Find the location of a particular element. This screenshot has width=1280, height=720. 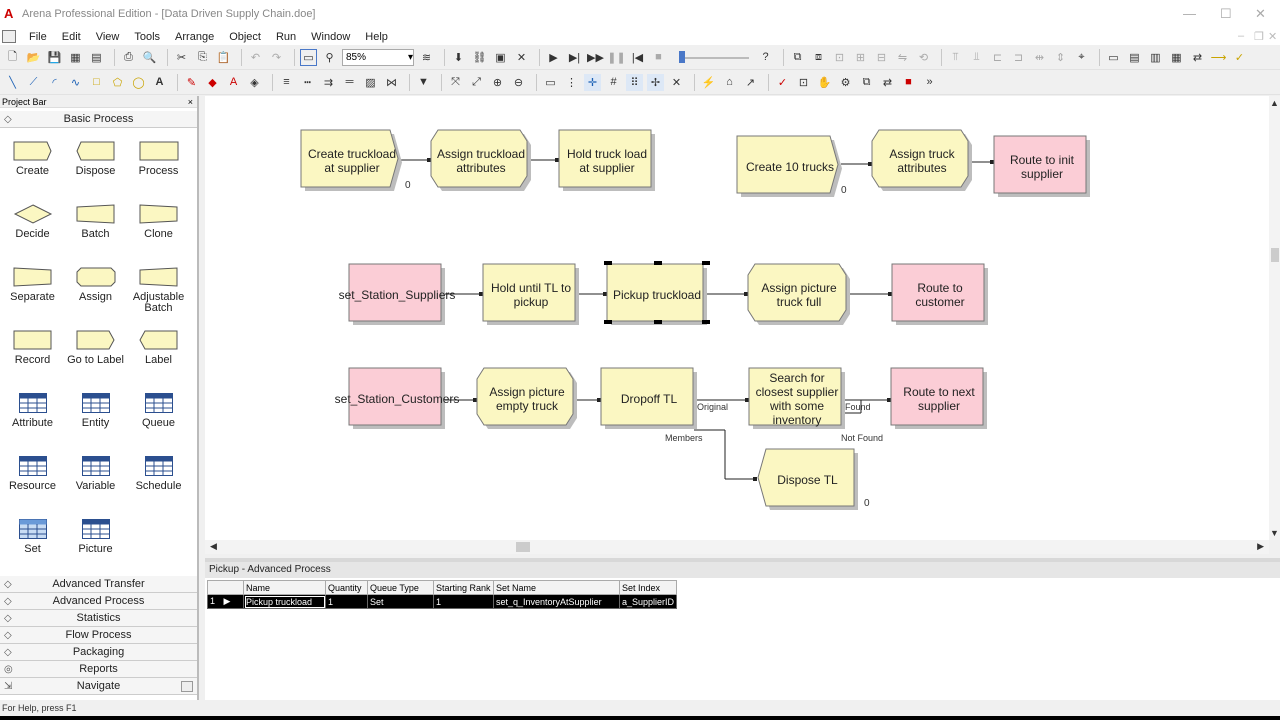

display-icon: ▣ is located at coordinates (500, 57).